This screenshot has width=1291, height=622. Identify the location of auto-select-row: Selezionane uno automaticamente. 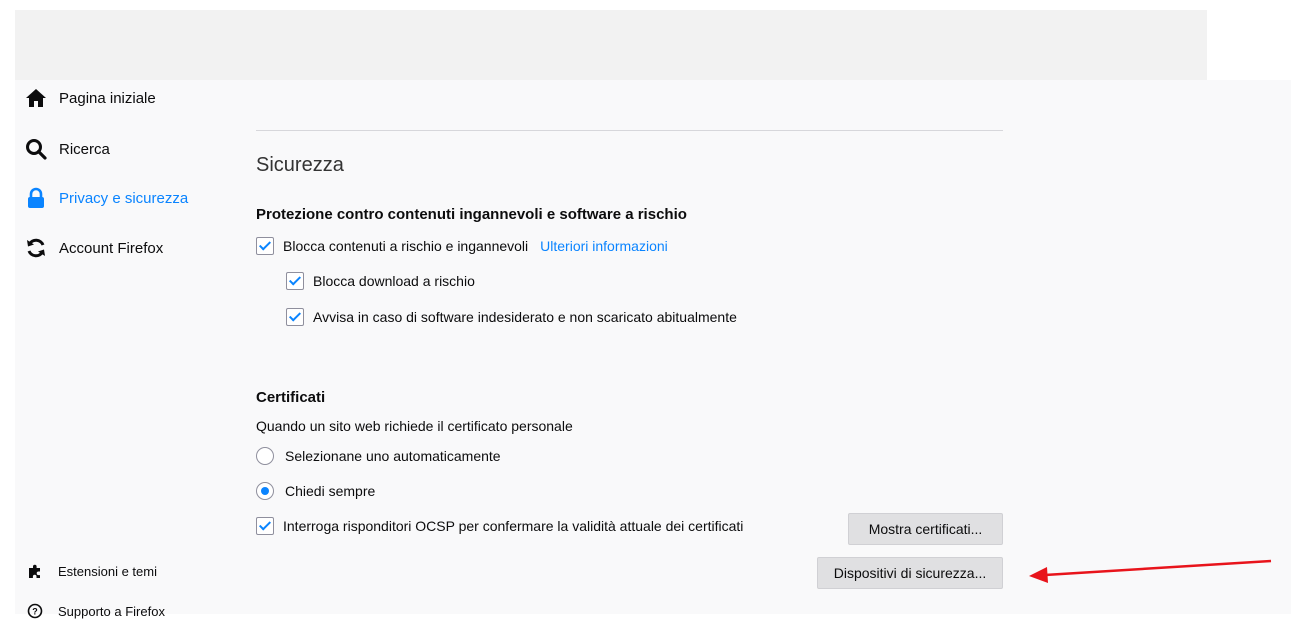
(378, 456).